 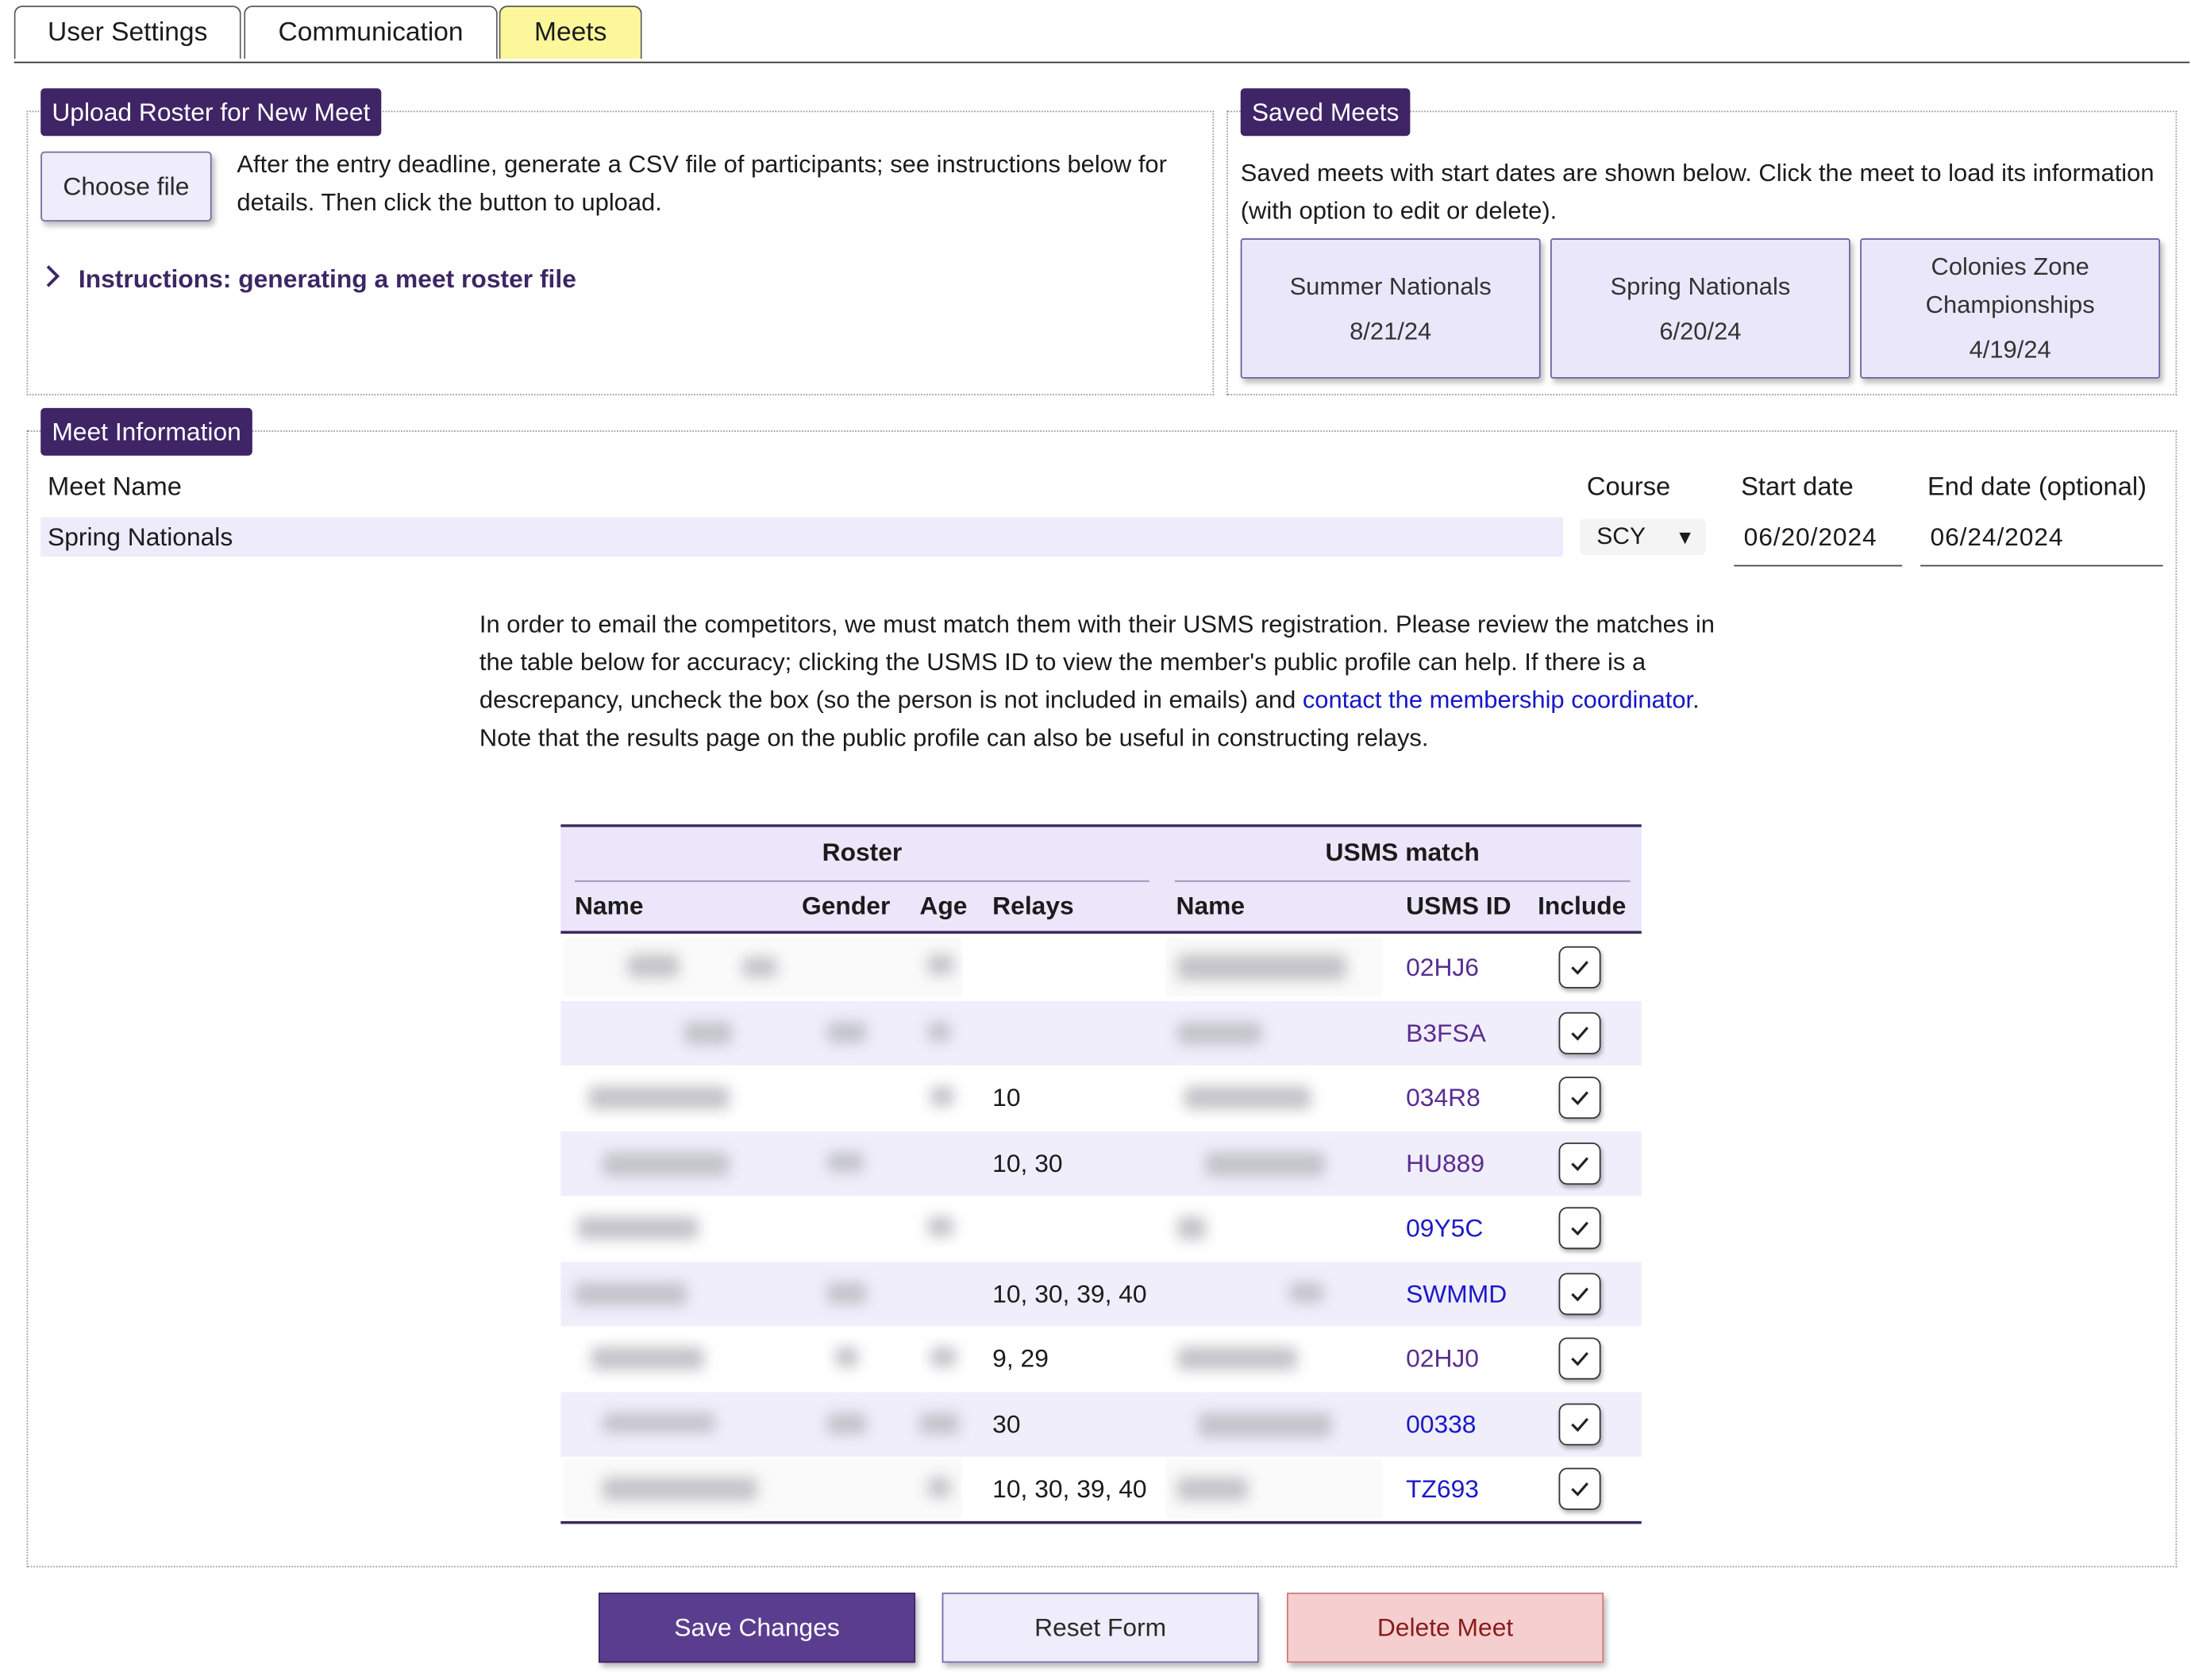 I want to click on table-row: 10, 30, 39, 40 TZ693, so click(x=1100, y=1489).